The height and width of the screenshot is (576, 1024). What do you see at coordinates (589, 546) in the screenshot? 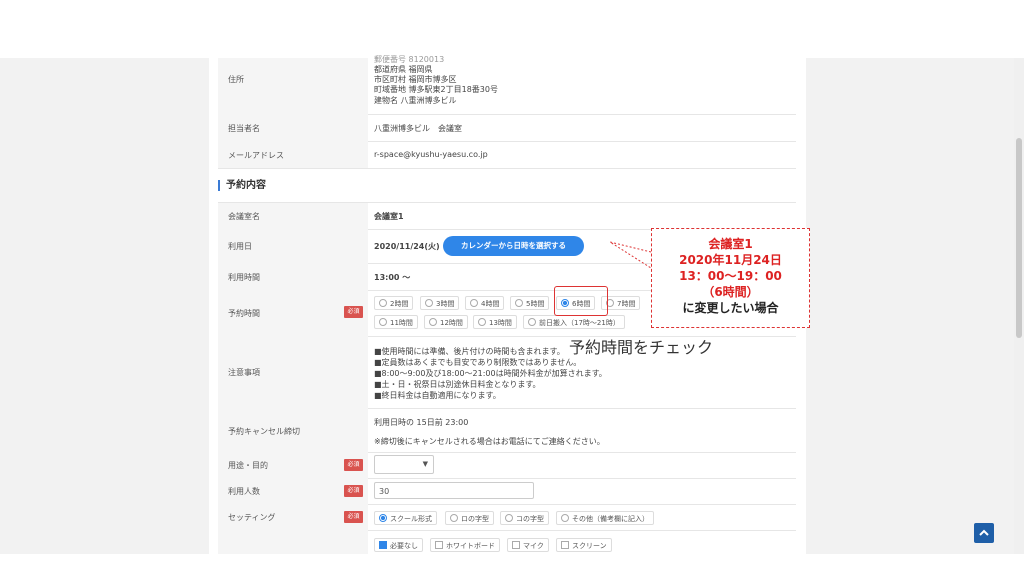
I see `option-label: スクリーン` at bounding box center [589, 546].